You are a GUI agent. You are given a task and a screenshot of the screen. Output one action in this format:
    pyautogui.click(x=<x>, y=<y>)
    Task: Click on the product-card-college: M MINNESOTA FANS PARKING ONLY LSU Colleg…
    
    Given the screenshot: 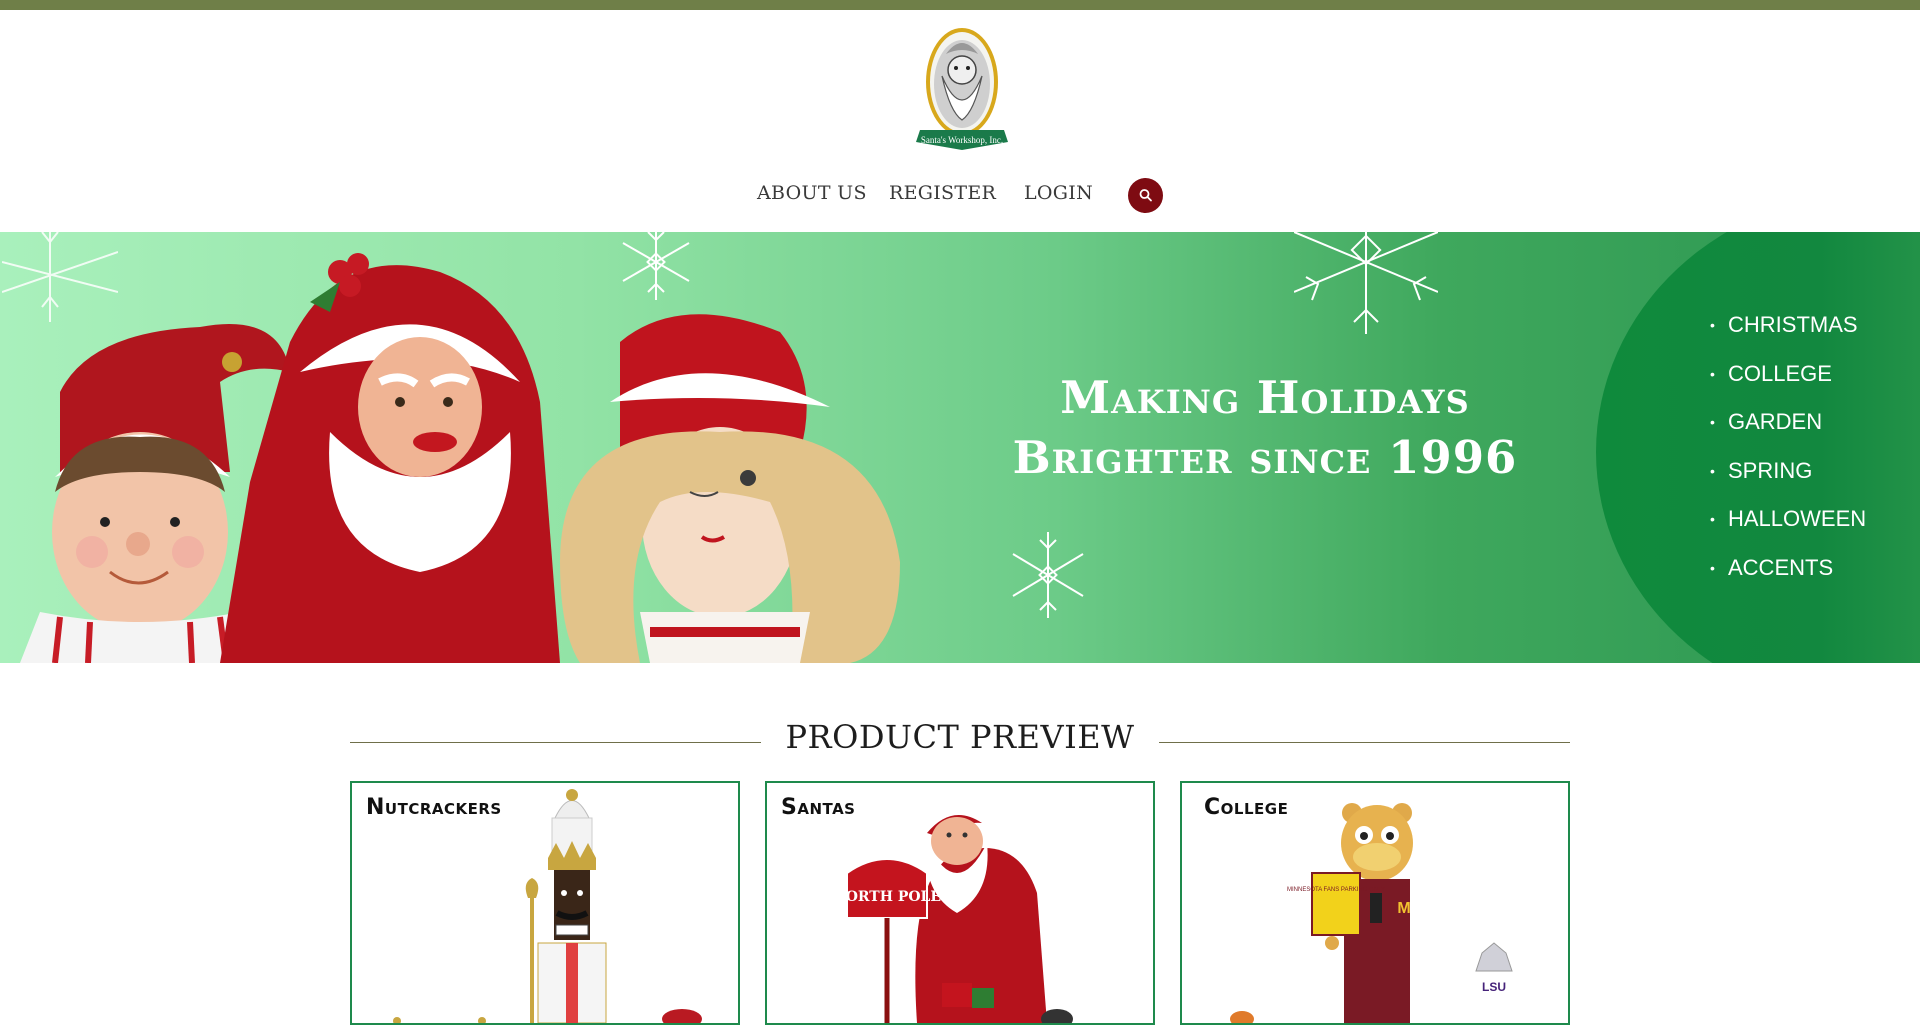 What is the action you would take?
    pyautogui.click(x=1375, y=903)
    